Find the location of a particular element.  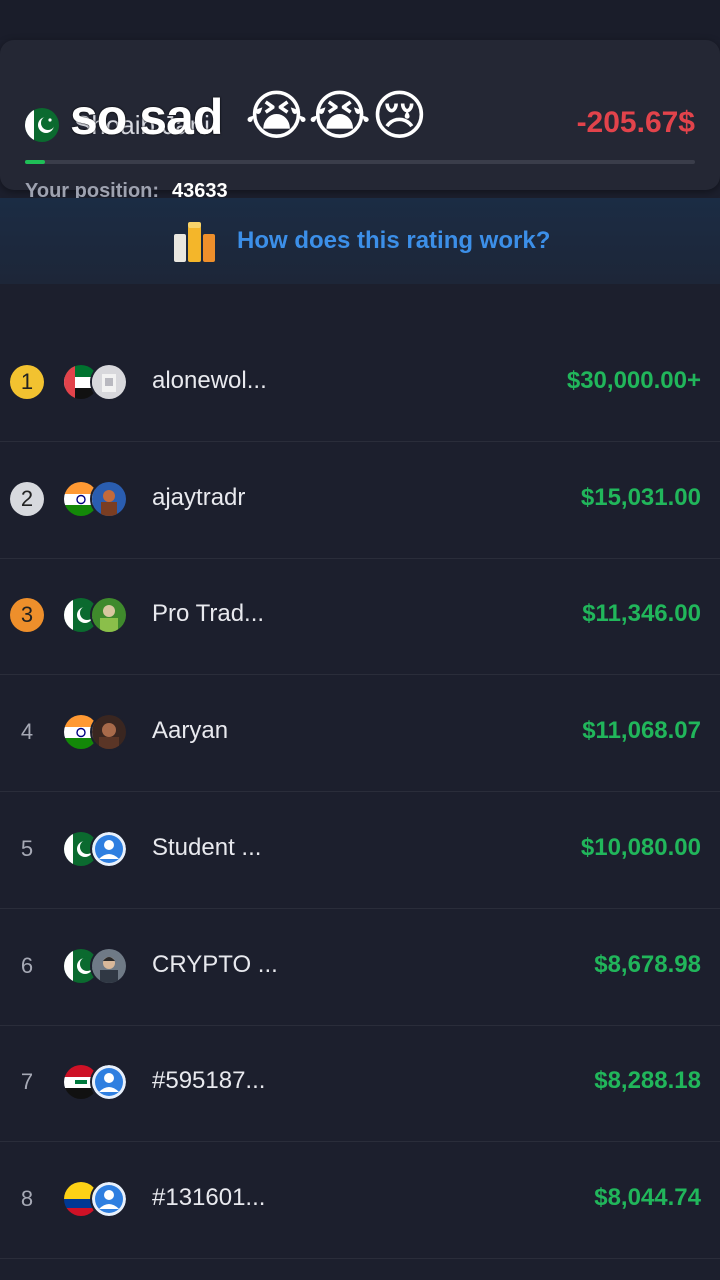

overlay-caption: so sad is located at coordinates (146, 117).